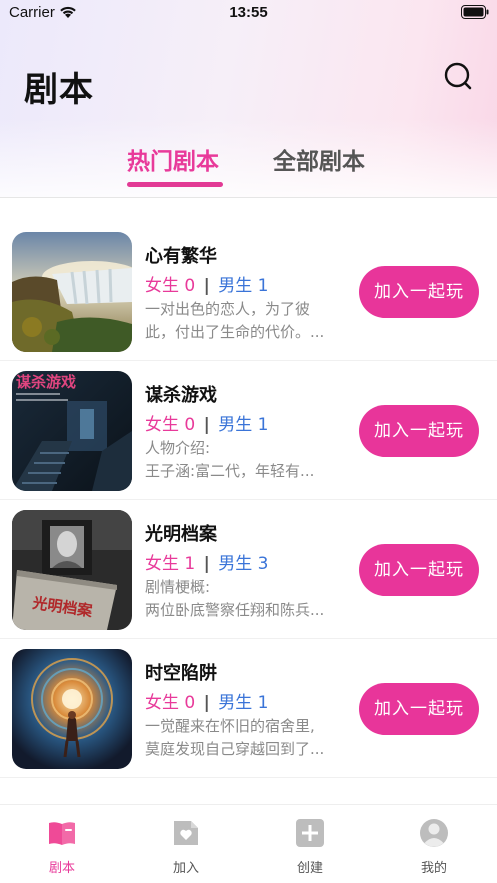  Describe the element at coordinates (230, 726) in the screenshot. I see `description-line: 一觉醒来在怀旧的宿舍里,` at that location.